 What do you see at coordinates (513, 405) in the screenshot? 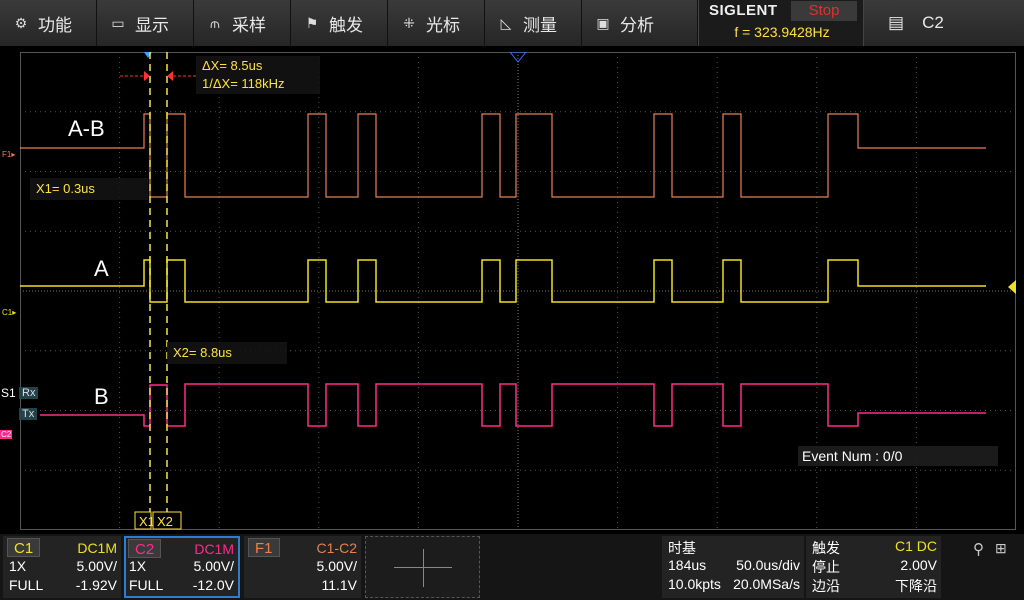
I see `channel-b-trace` at bounding box center [513, 405].